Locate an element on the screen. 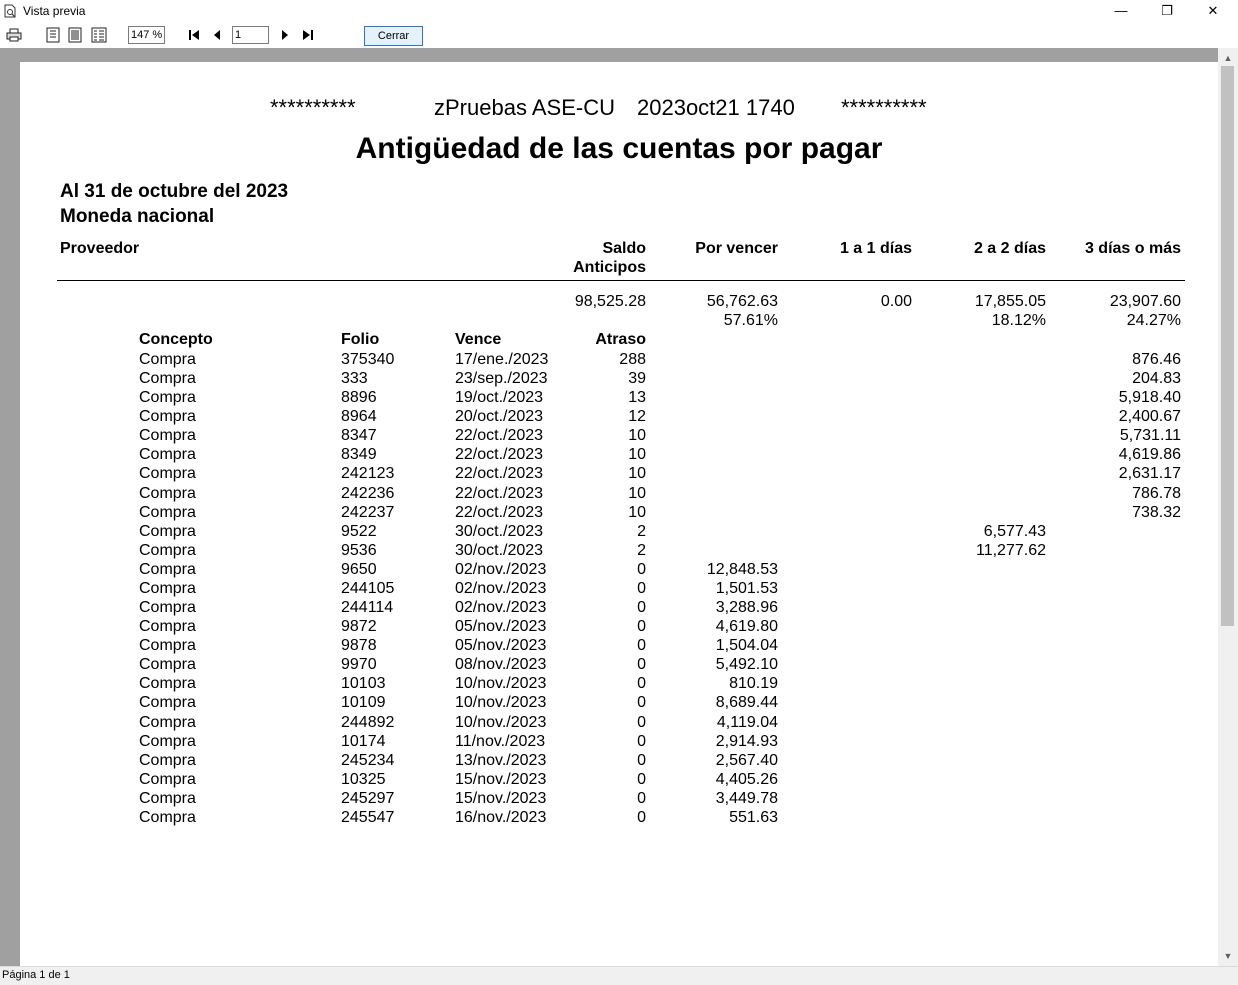 The width and height of the screenshot is (1238, 985). row-folio: 245234 is located at coordinates (368, 760).